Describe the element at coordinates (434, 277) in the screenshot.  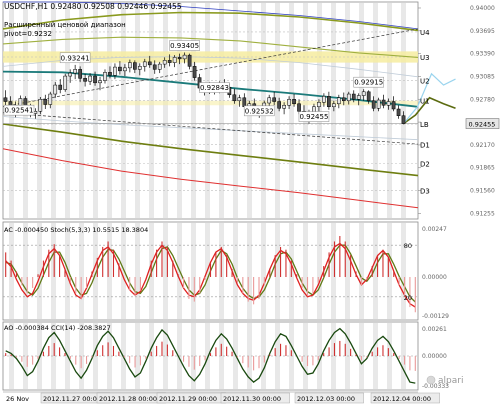
I see `ac-axis-zero: 0.00000` at that location.